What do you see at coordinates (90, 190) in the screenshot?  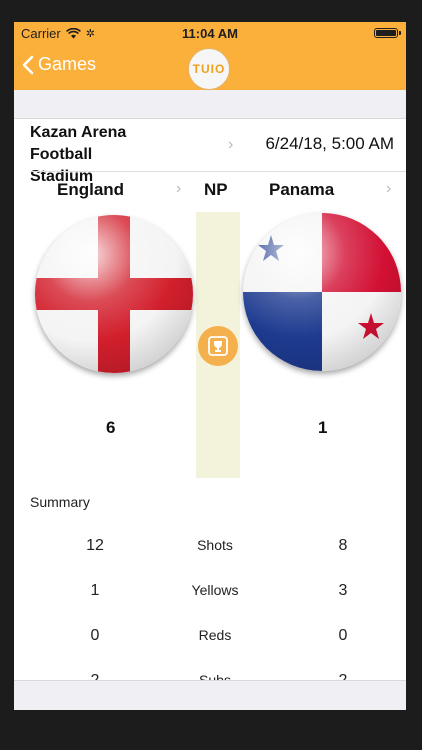 I see `home-team-name: England` at bounding box center [90, 190].